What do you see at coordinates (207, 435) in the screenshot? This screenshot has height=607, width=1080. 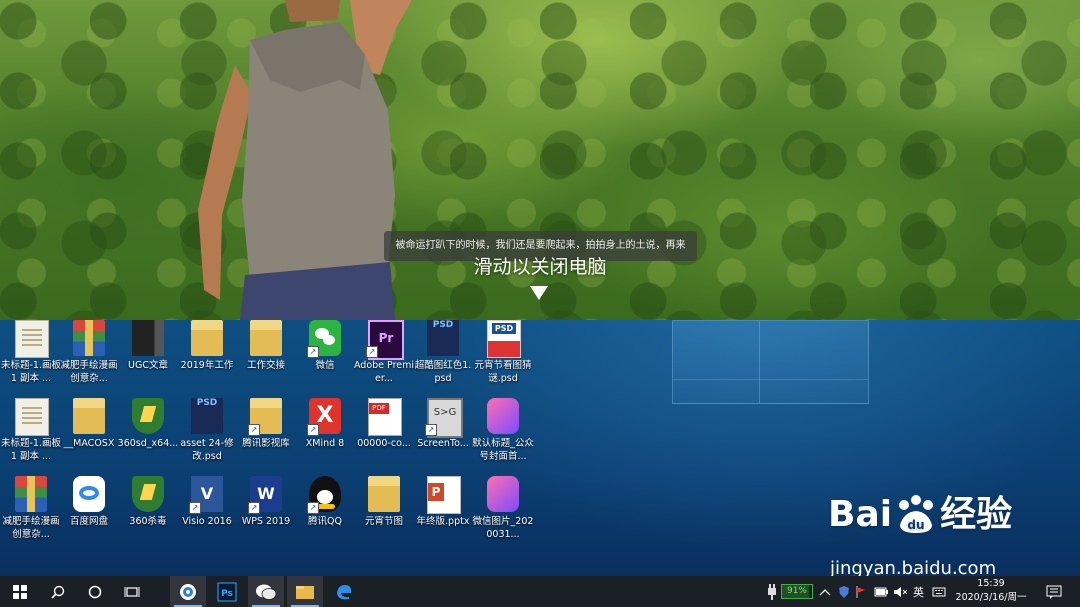 I see `desktop-icon: PSD asset 24-修改.psd` at bounding box center [207, 435].